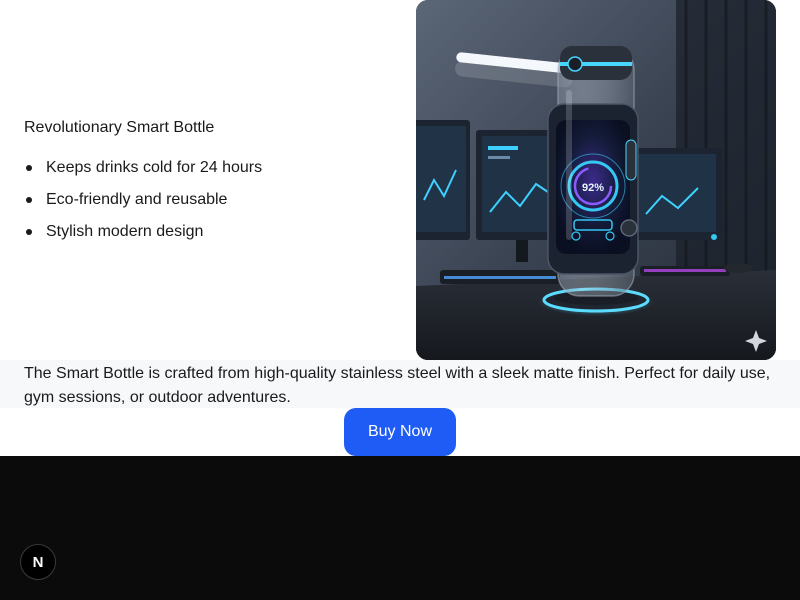 Image resolution: width=800 pixels, height=600 pixels. I want to click on monitor-left, so click(443, 180).